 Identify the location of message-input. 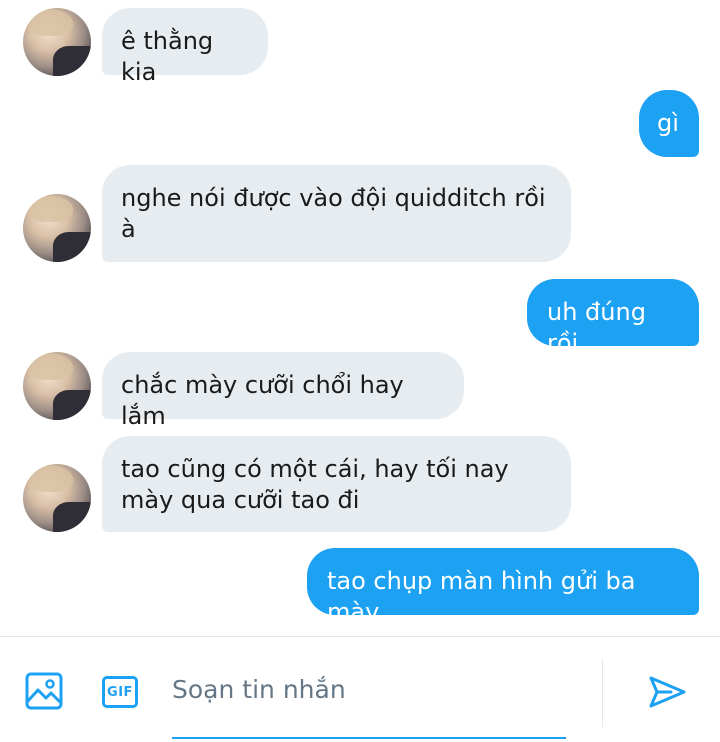
(368, 689).